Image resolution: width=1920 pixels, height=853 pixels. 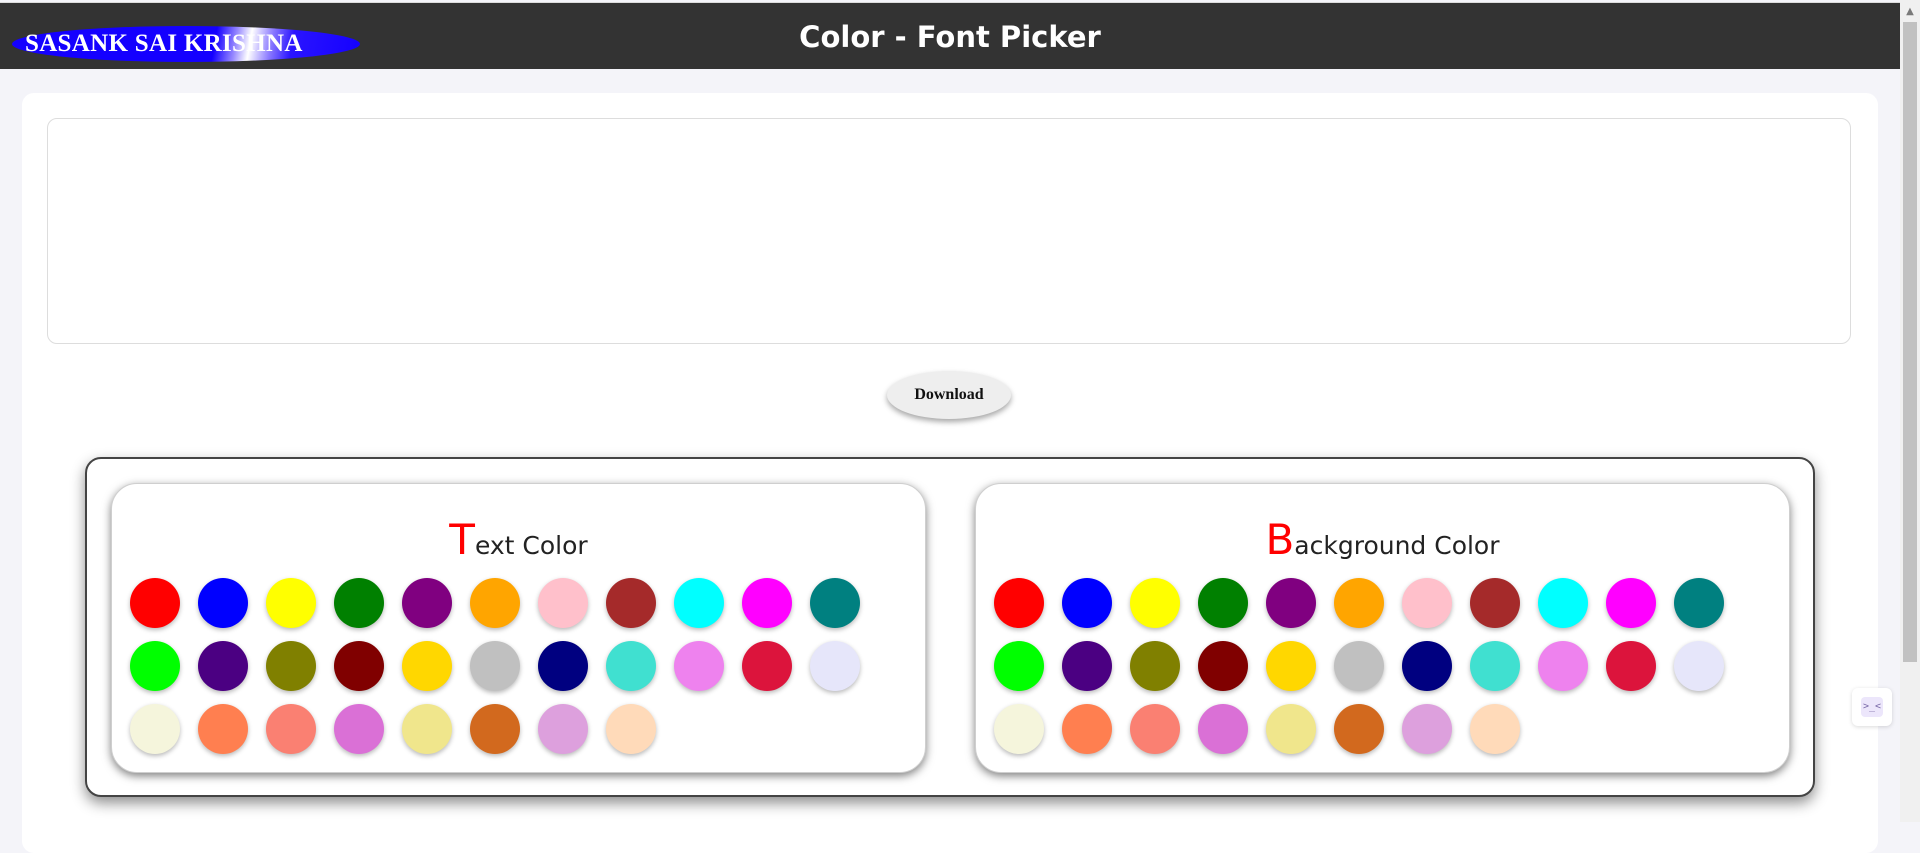 I want to click on brand-logo: SASANK SAI KRISHNA, so click(x=186, y=44).